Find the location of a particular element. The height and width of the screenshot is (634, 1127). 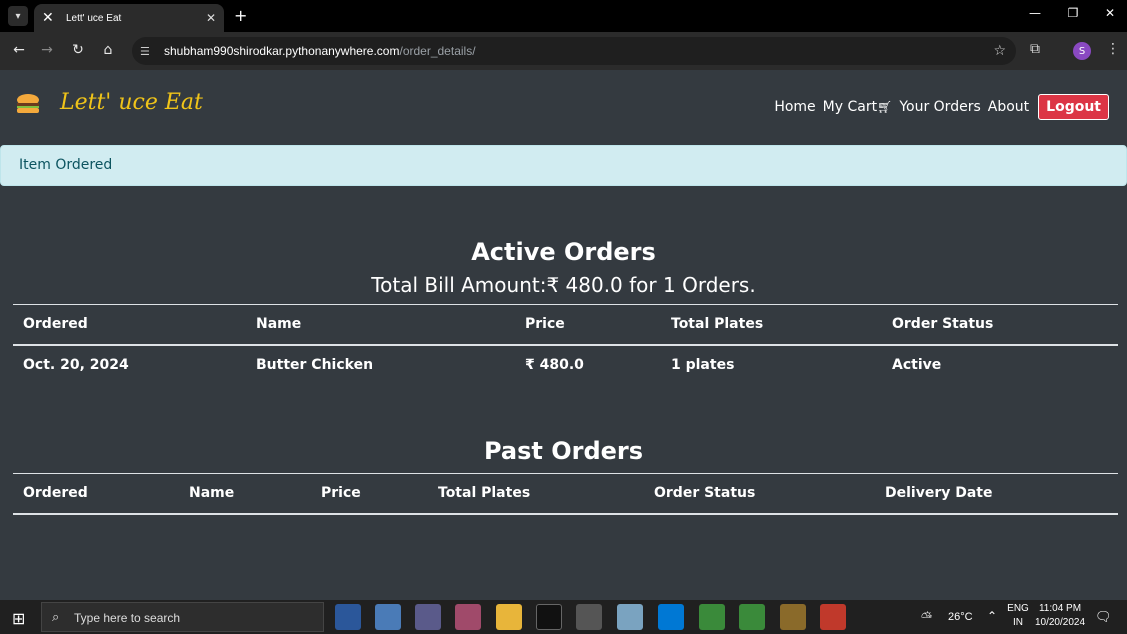

row-ordered: Oct. 20, 2024 is located at coordinates (76, 365).